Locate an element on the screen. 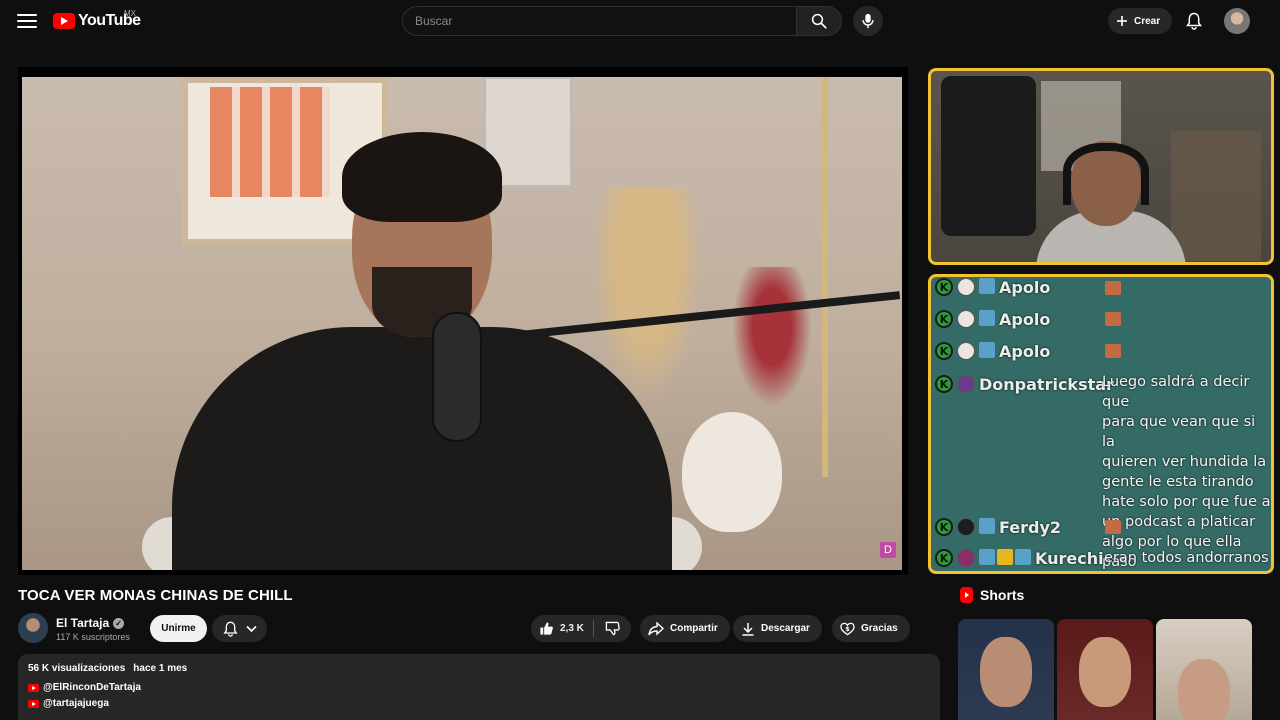 The image size is (1280, 720). thanks-button-wrap: $ Gracias is located at coordinates (871, 628).